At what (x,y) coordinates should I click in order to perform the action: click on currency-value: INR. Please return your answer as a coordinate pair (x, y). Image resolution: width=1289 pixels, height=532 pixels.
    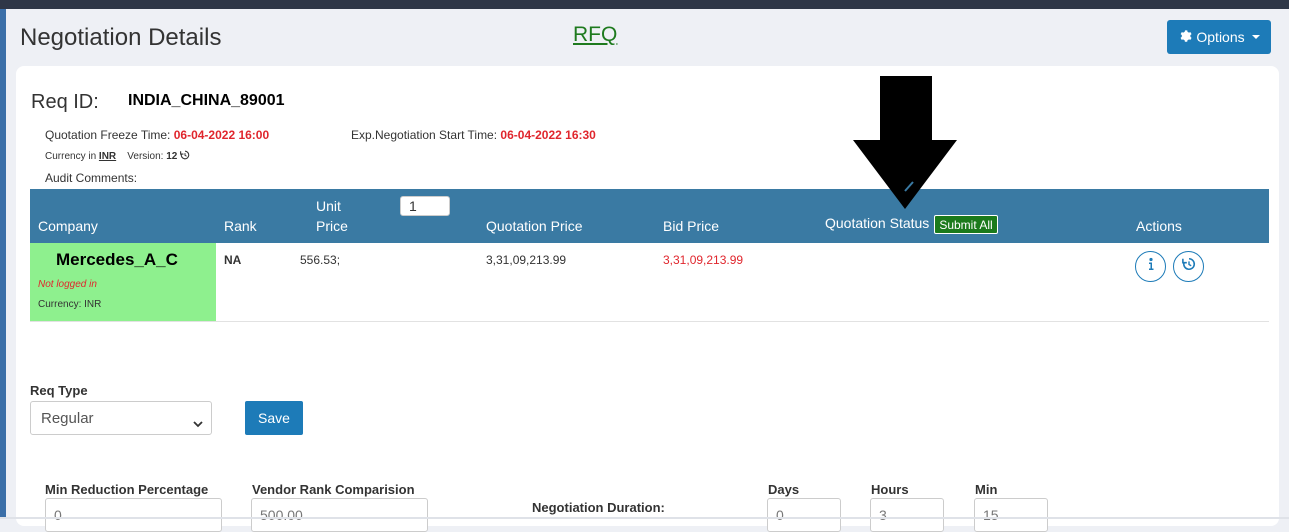
    Looking at the image, I should click on (107, 156).